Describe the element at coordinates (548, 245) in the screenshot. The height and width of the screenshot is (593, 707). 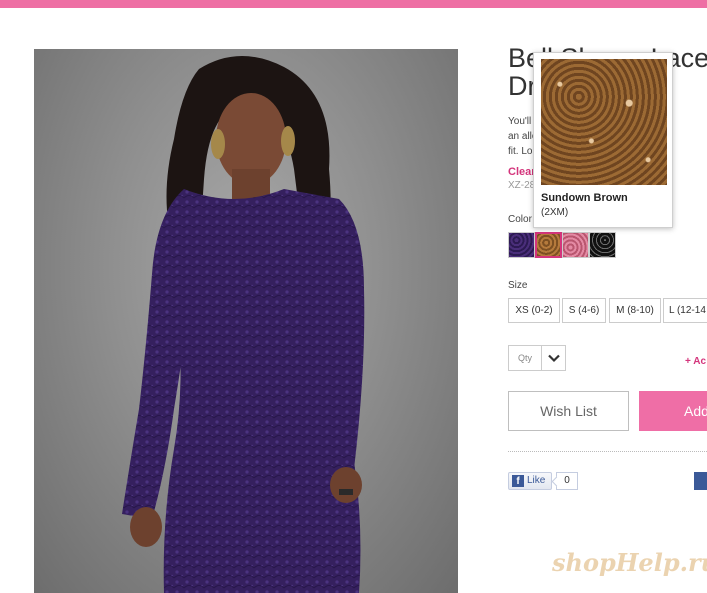
I see `color-swatch-sundown-brown` at that location.